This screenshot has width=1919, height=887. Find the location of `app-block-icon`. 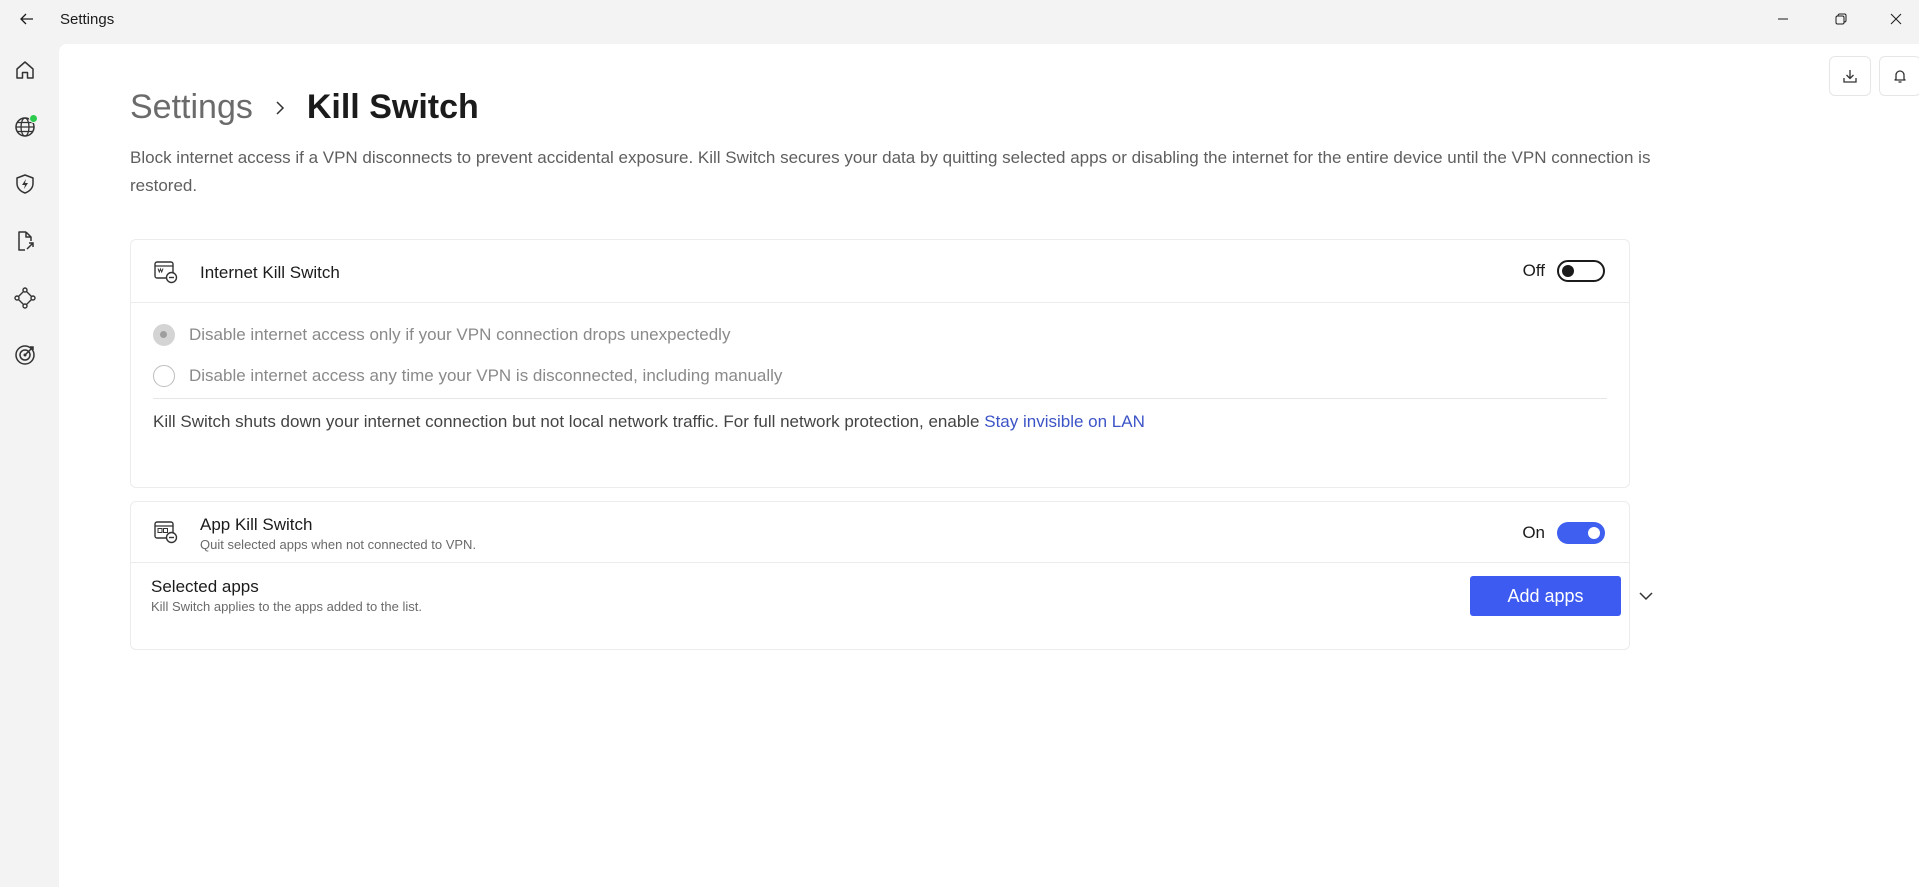

app-block-icon is located at coordinates (166, 532).